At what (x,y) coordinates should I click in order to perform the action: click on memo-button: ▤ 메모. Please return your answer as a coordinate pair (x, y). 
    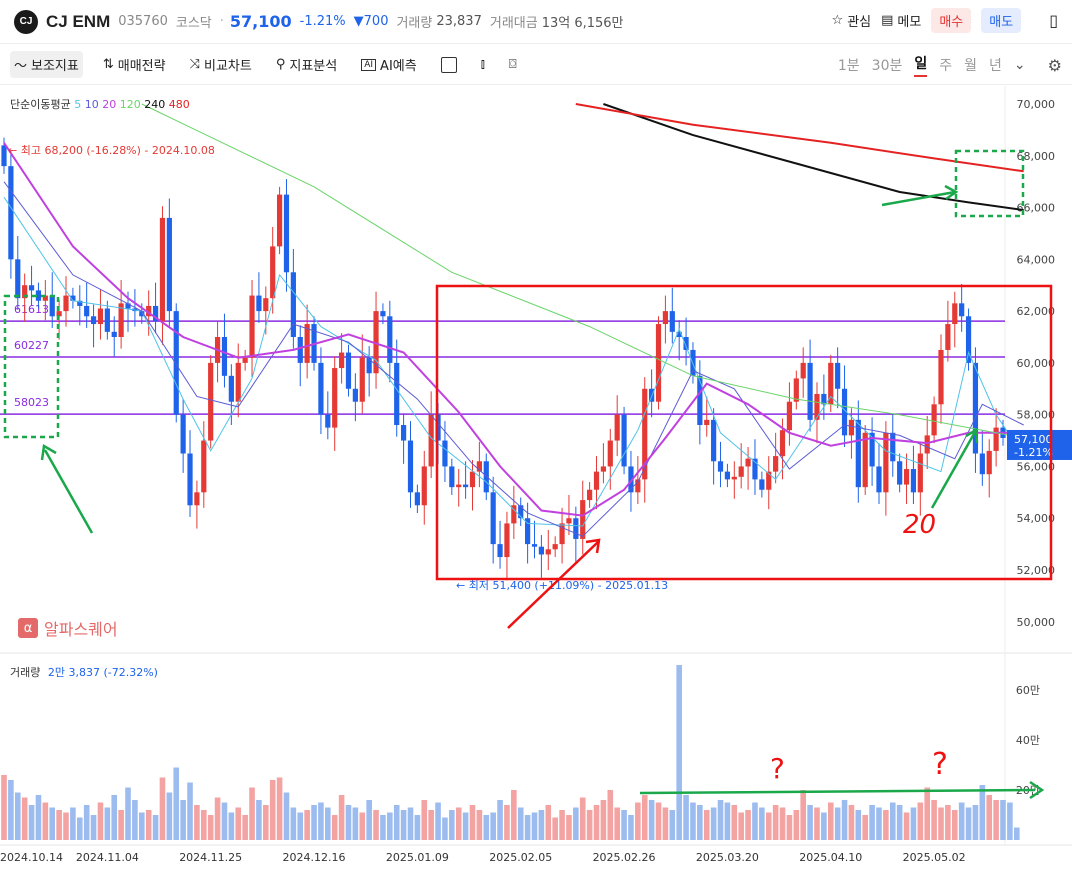
    Looking at the image, I should click on (901, 20).